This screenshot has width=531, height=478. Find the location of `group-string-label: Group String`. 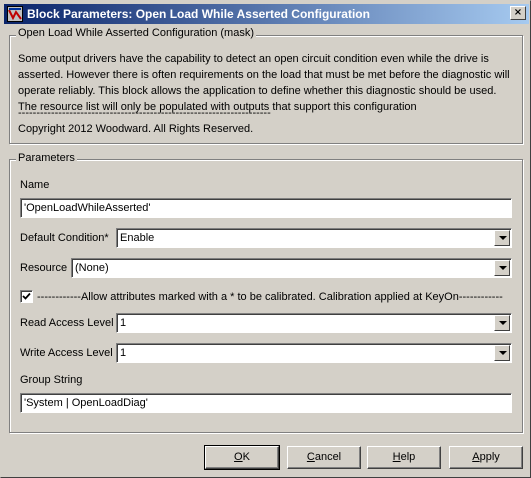

group-string-label: Group String is located at coordinates (51, 380).